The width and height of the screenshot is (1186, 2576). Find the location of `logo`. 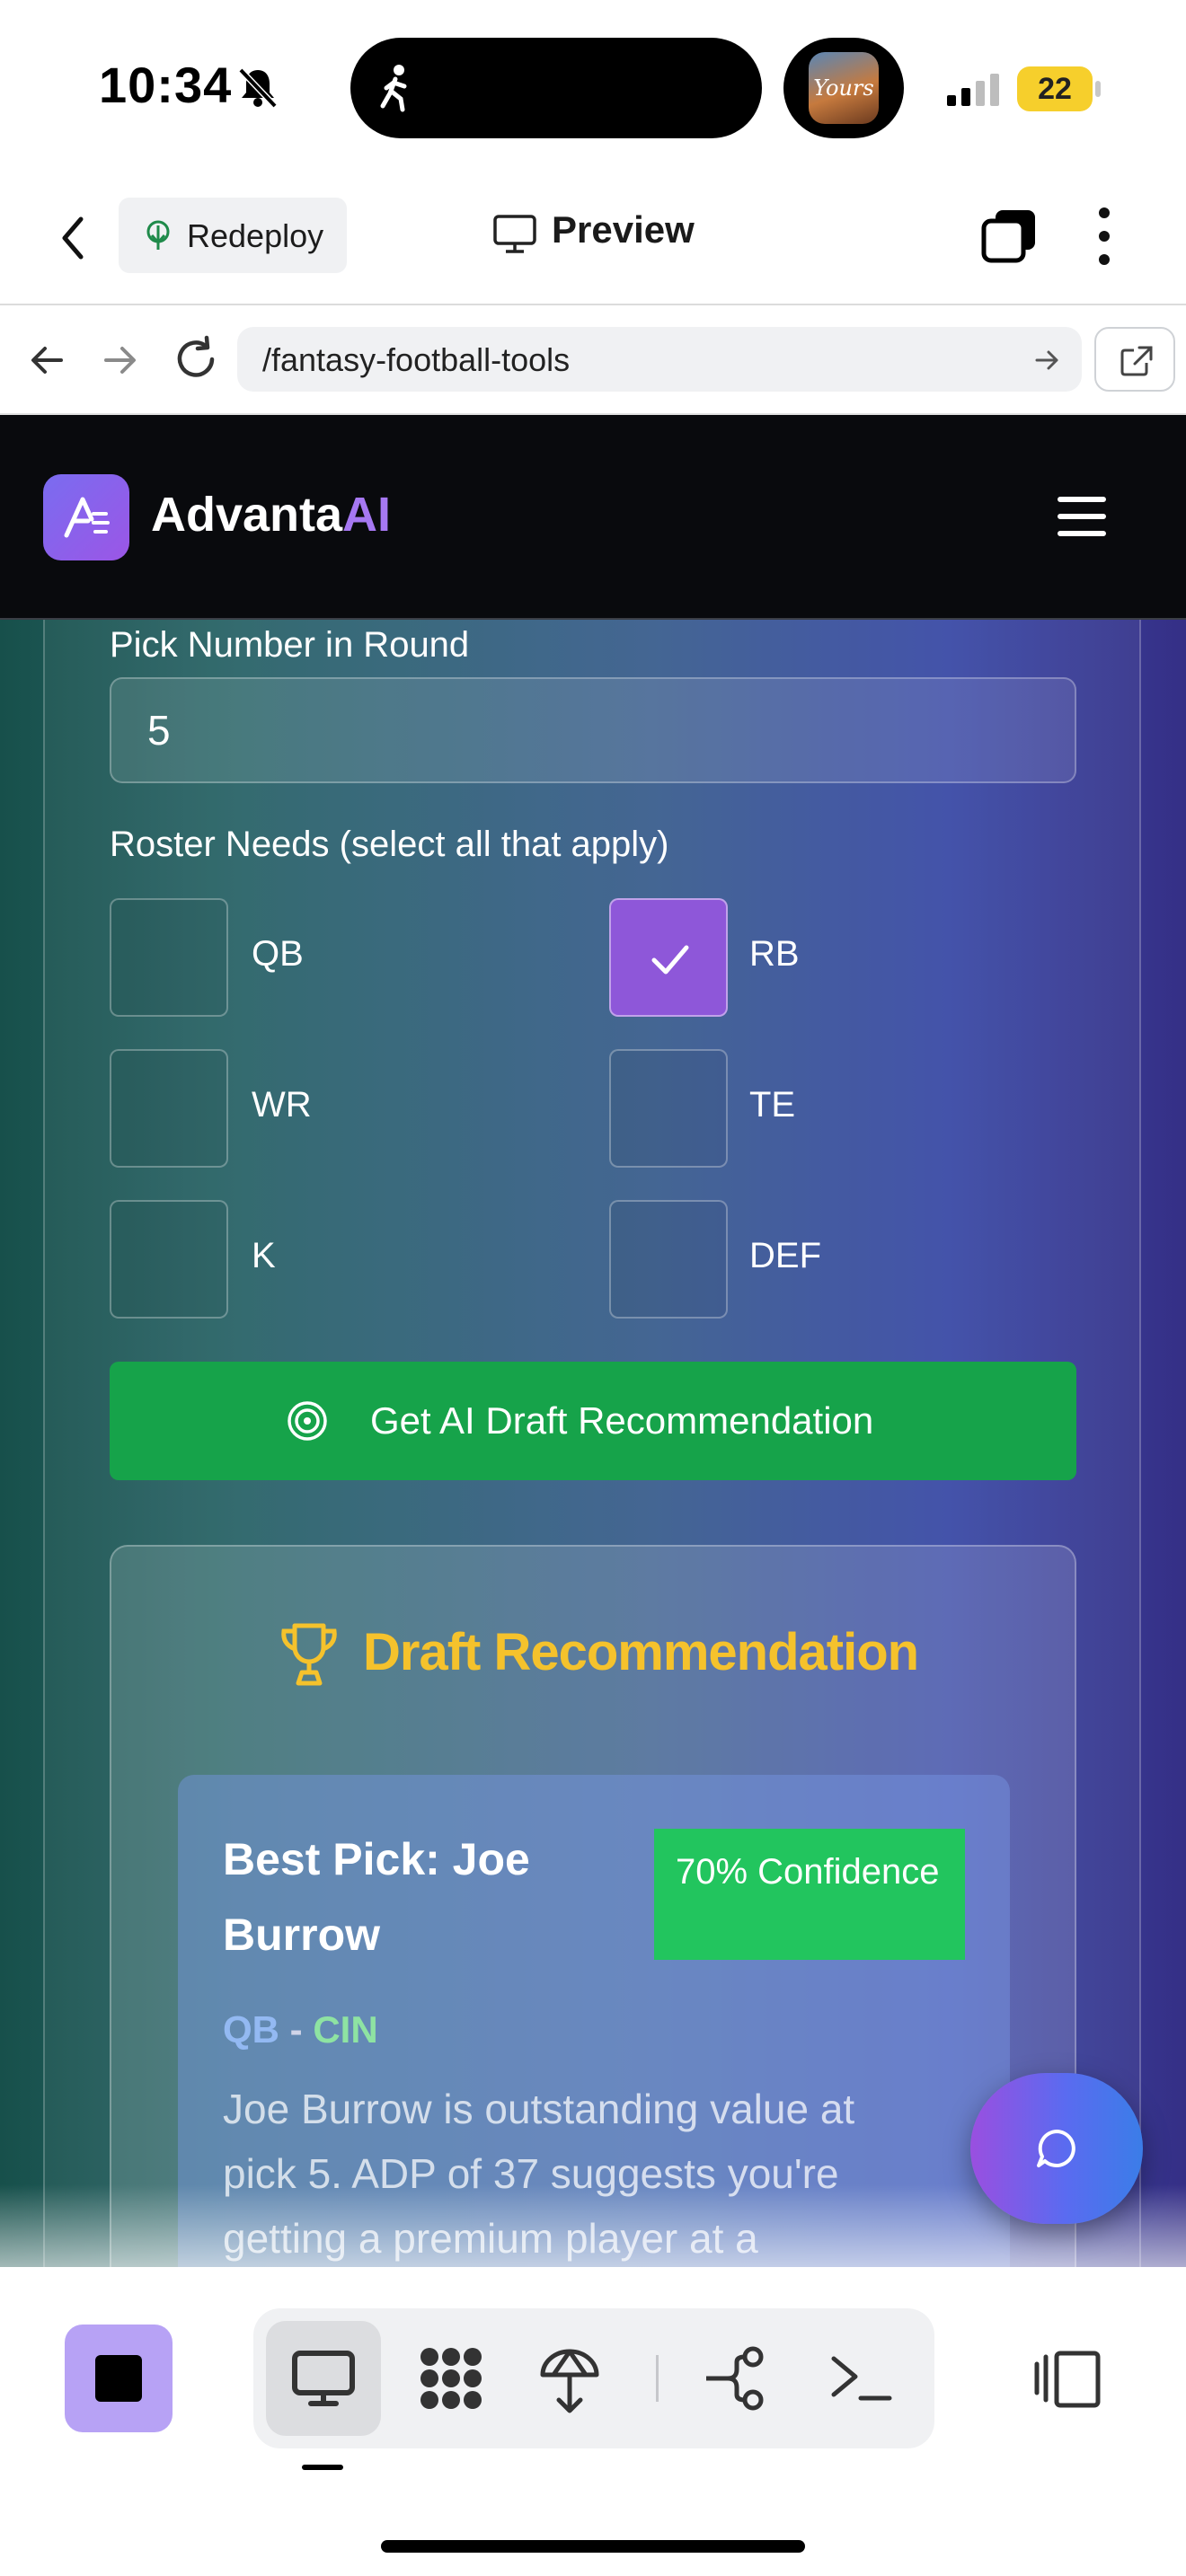

logo is located at coordinates (86, 517).